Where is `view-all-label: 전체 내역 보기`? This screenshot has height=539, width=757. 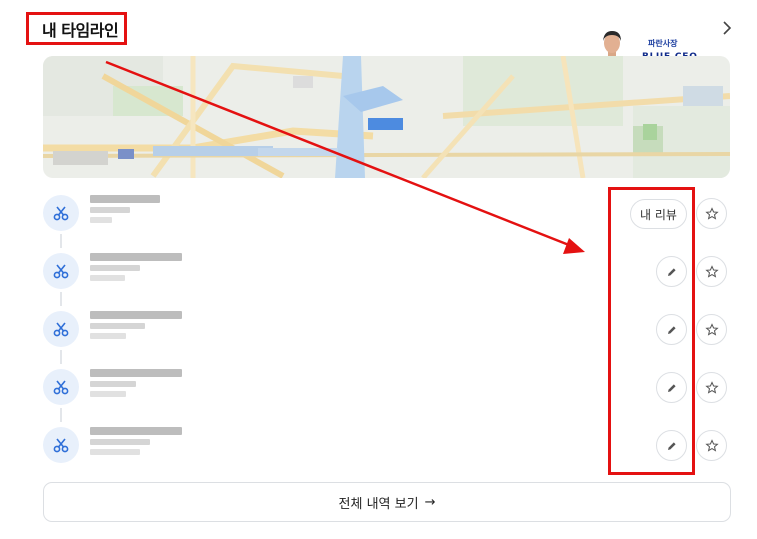 view-all-label: 전체 내역 보기 is located at coordinates (378, 504).